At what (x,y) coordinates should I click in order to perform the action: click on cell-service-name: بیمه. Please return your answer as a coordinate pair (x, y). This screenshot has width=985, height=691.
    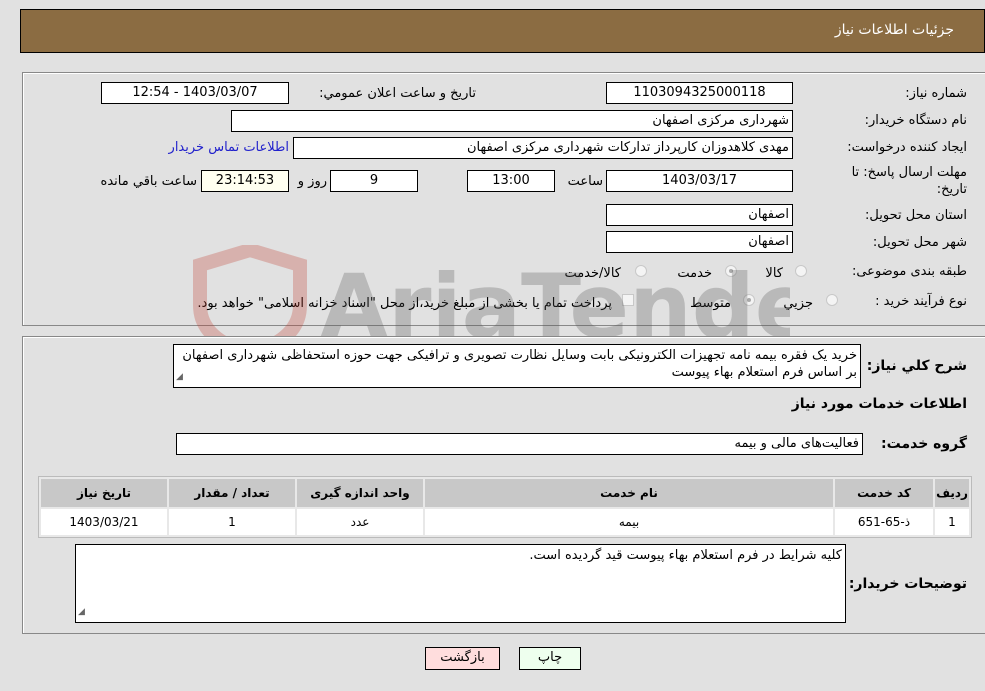
    Looking at the image, I should click on (629, 522).